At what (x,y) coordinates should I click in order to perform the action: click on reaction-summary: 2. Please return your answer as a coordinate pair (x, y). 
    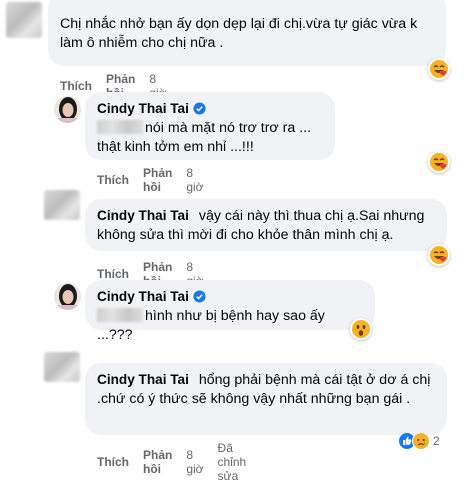
    Looking at the image, I should click on (419, 441).